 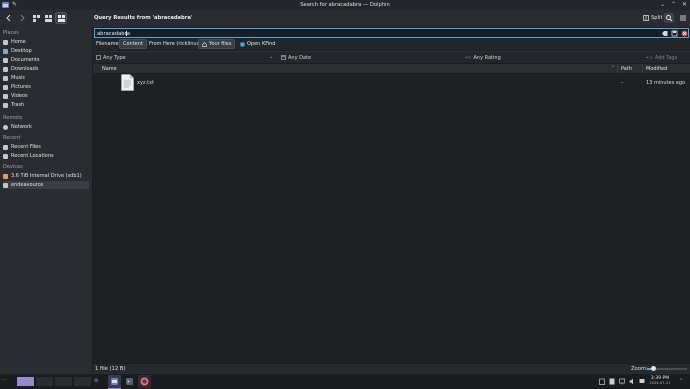 I want to click on sidebar-item-pictures: Pictures, so click(x=46, y=87).